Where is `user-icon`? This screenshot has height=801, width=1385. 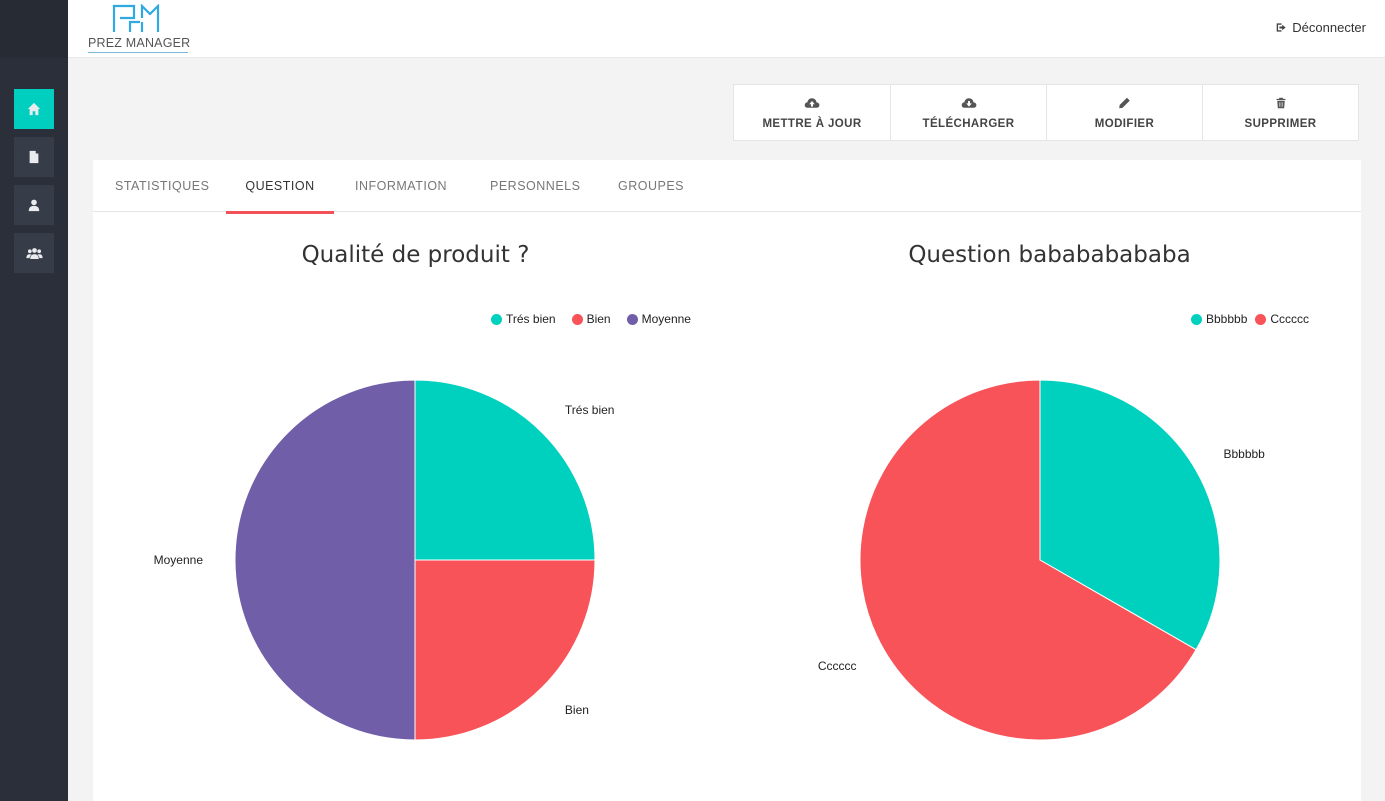
user-icon is located at coordinates (34, 205).